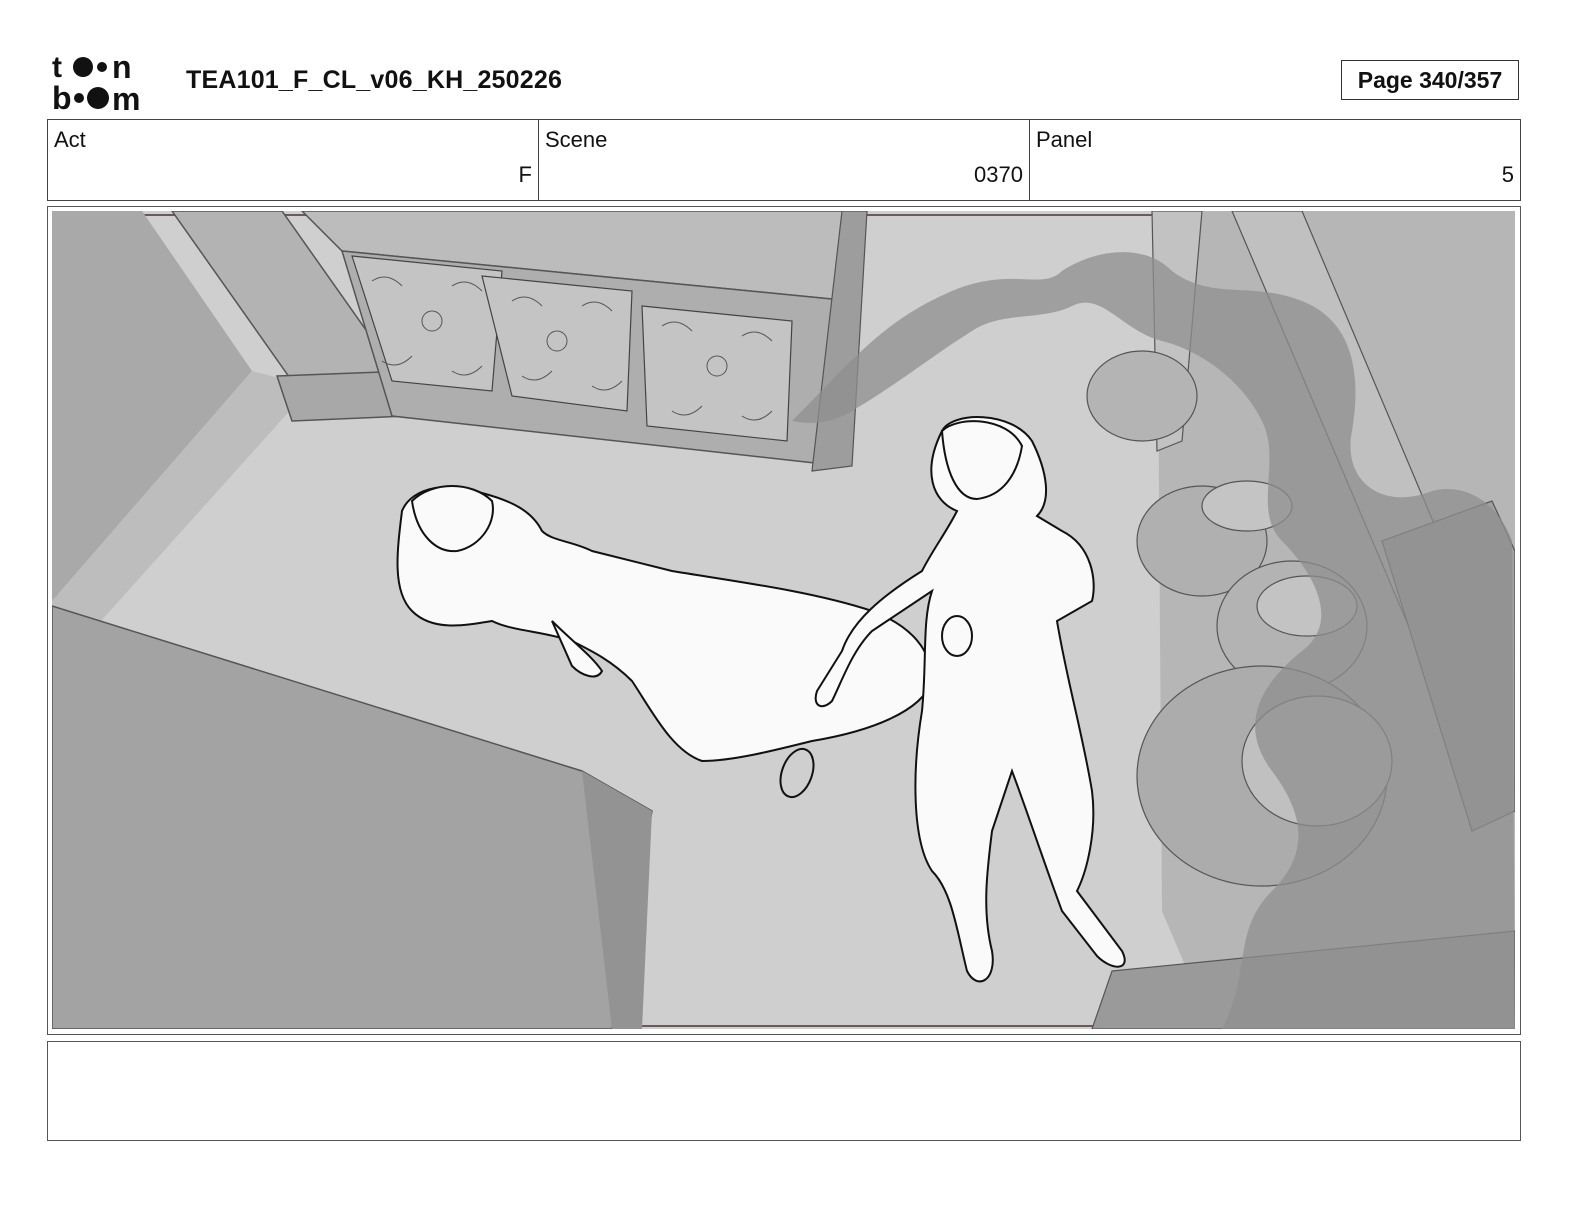 Image resolution: width=1584 pixels, height=1224 pixels. What do you see at coordinates (96, 82) in the screenshot?
I see `toon-boom-logo: t n b m` at bounding box center [96, 82].